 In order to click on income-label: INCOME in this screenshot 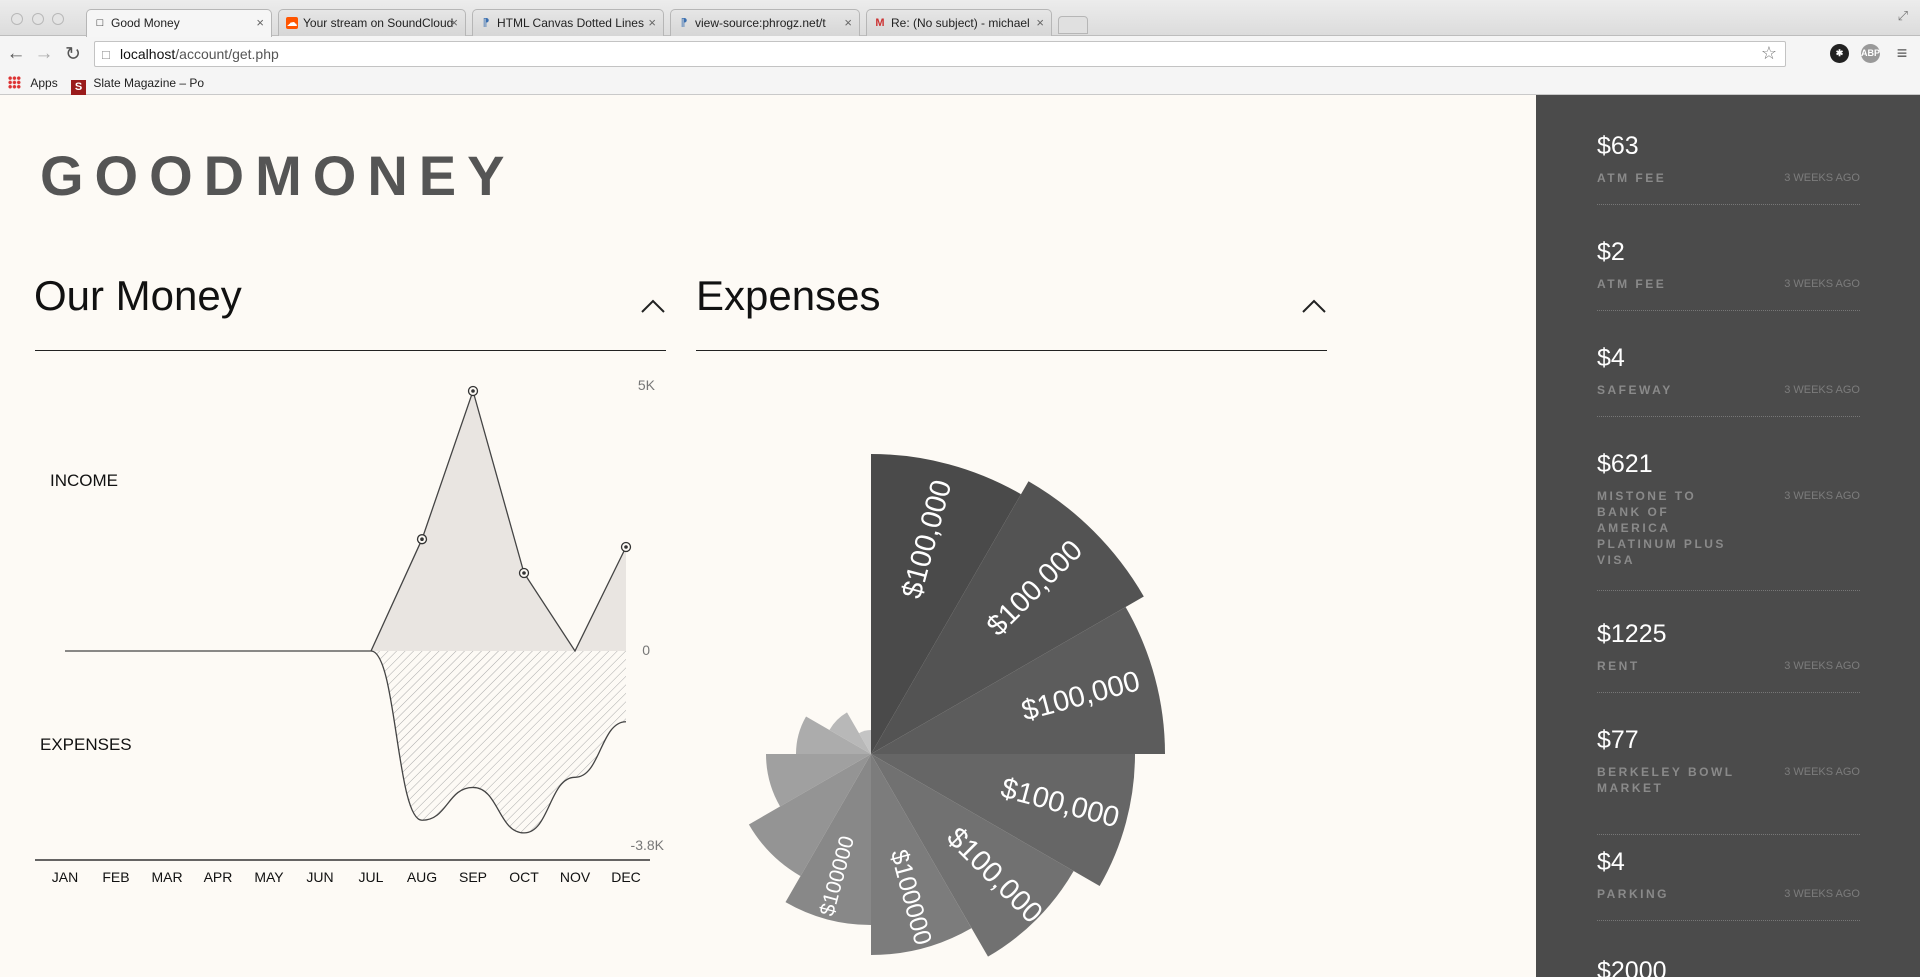, I will do `click(84, 480)`.